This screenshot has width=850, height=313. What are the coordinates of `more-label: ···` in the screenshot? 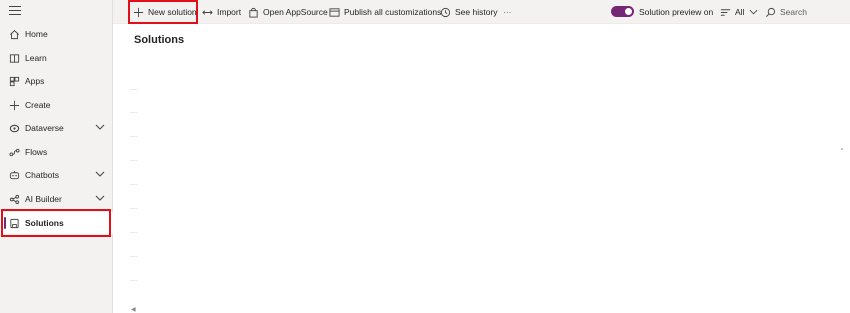 It's located at (507, 12).